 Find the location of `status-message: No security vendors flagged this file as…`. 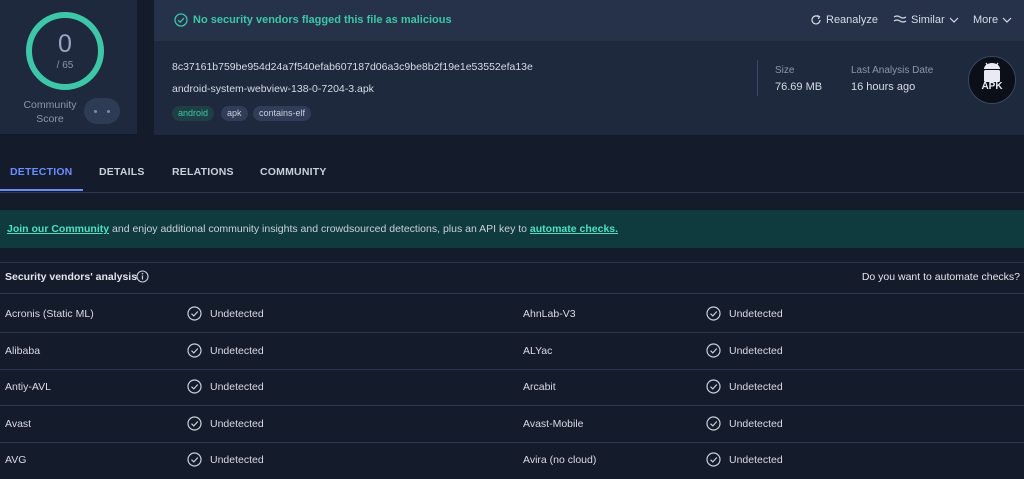

status-message: No security vendors flagged this file as… is located at coordinates (322, 20).